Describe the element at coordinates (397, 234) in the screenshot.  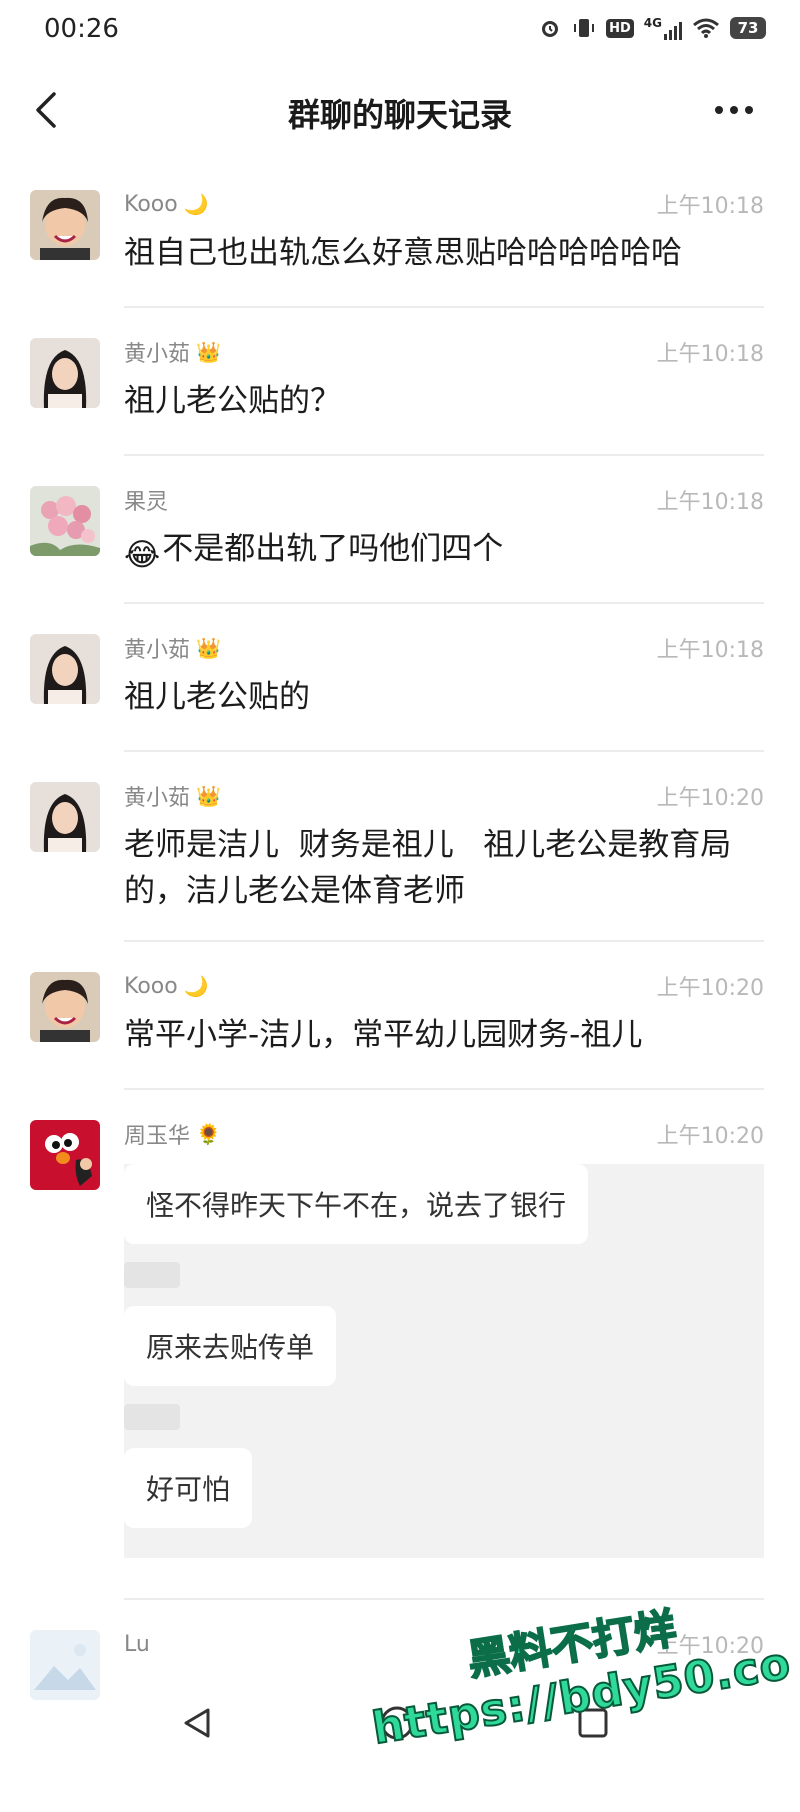
I see `message-item: Kooo 🌙 上午10:18 祖自己也出轨怎么好意思贴哈哈哈哈哈哈` at that location.